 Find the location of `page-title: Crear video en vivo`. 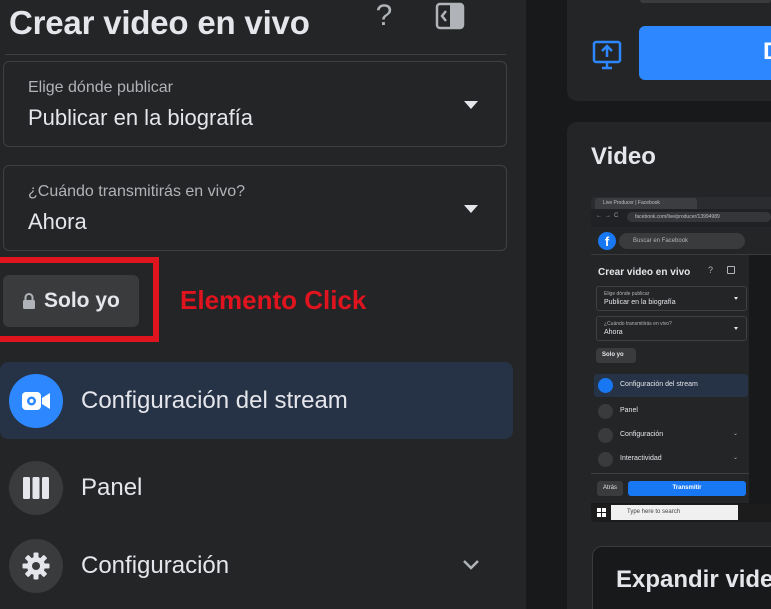

page-title: Crear video en vivo is located at coordinates (159, 22).